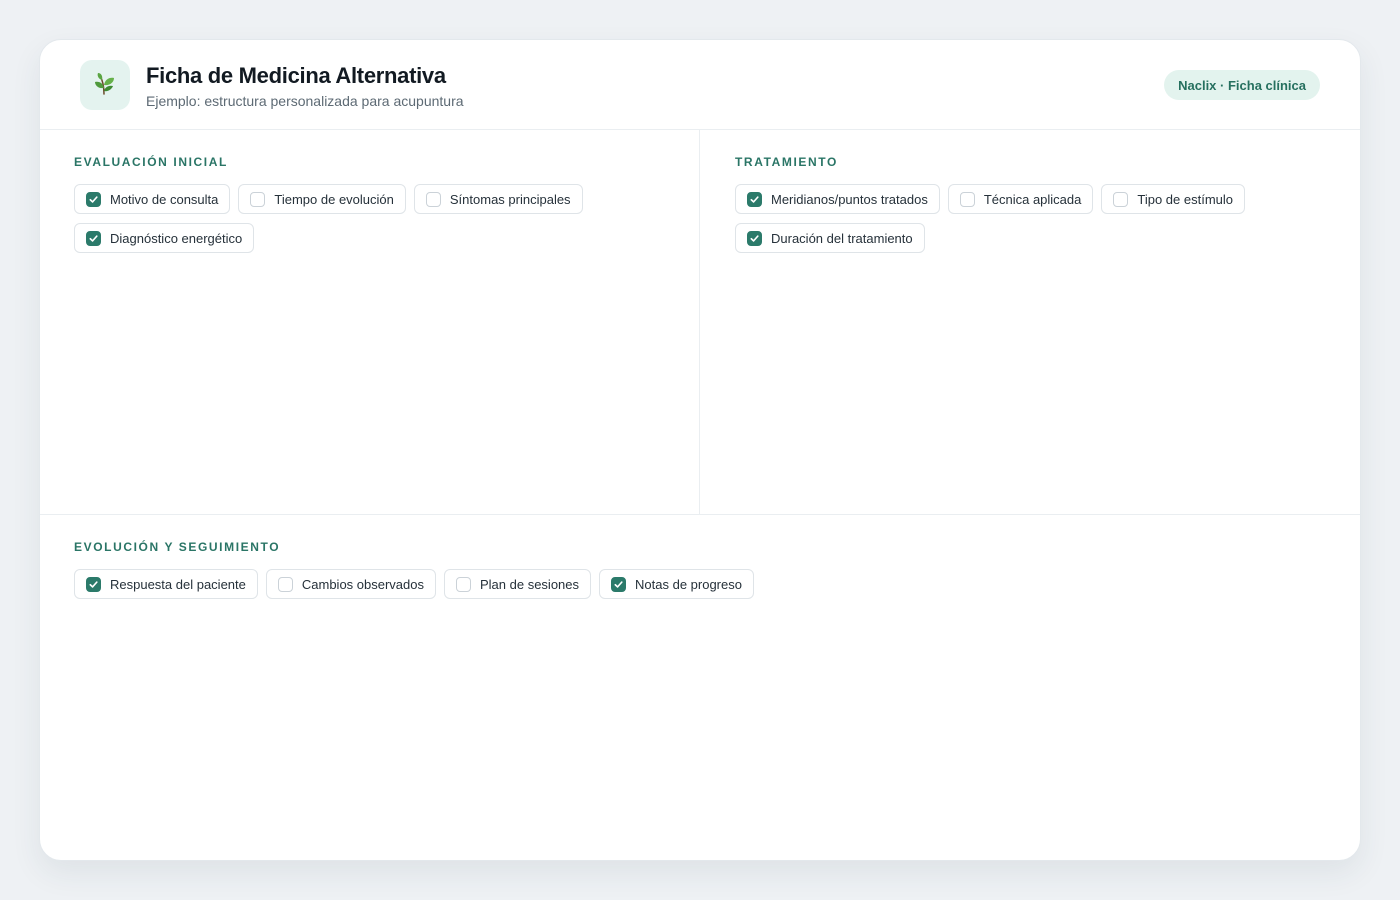  I want to click on section-title: EVALUACIÓN INICIAL, so click(151, 162).